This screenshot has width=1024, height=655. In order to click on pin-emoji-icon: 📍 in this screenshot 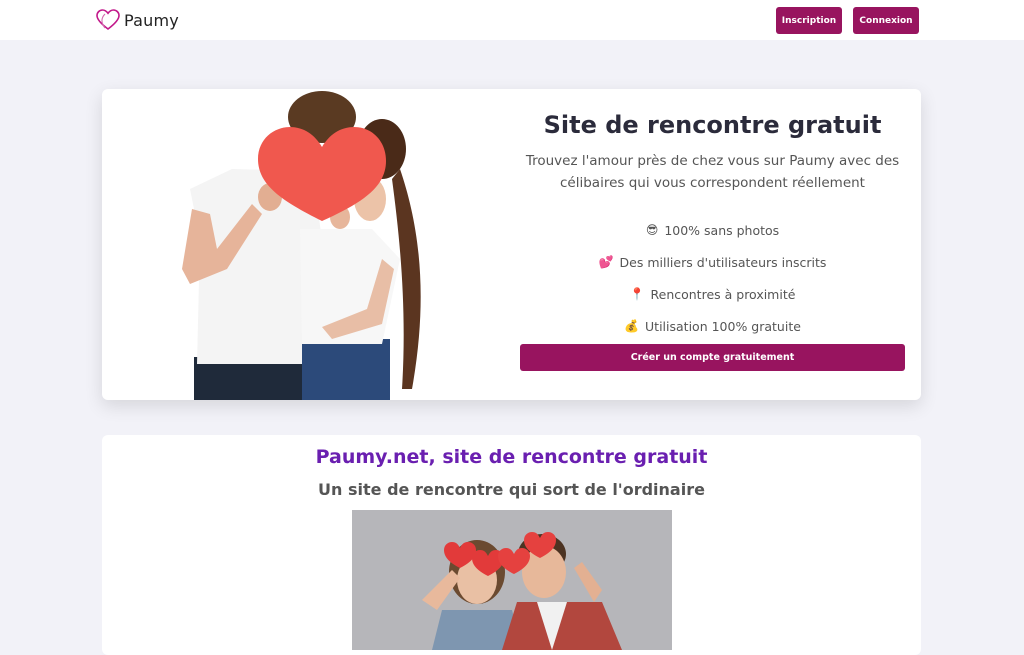, I will do `click(637, 294)`.